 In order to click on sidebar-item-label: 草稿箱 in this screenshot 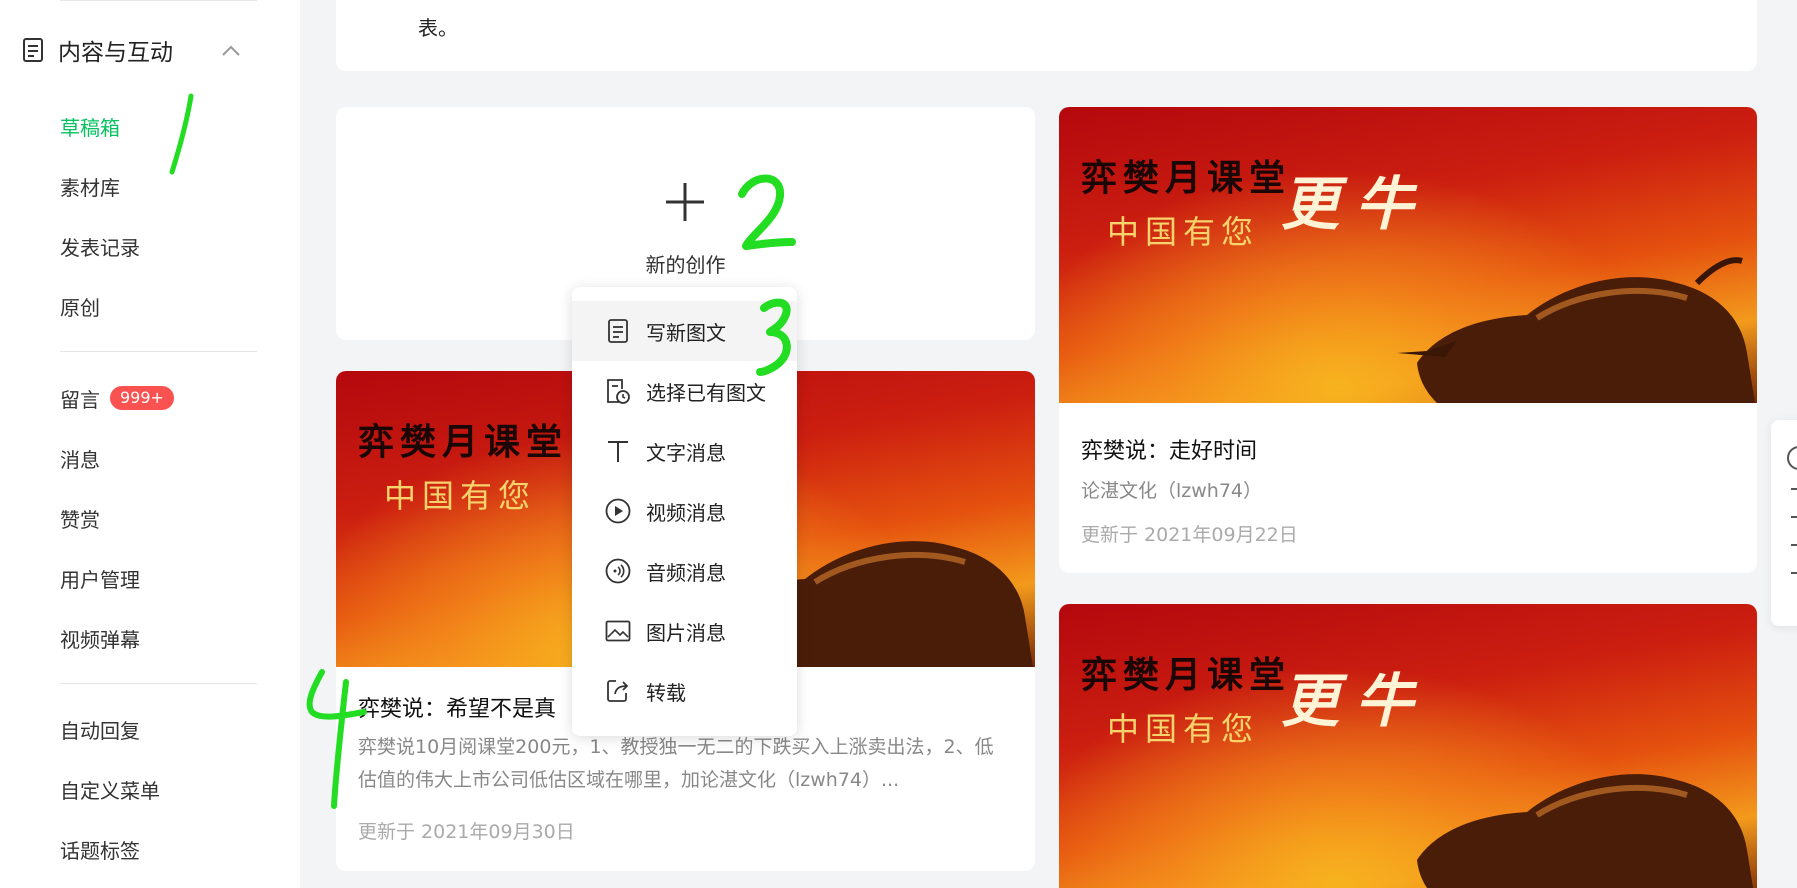, I will do `click(90, 127)`.